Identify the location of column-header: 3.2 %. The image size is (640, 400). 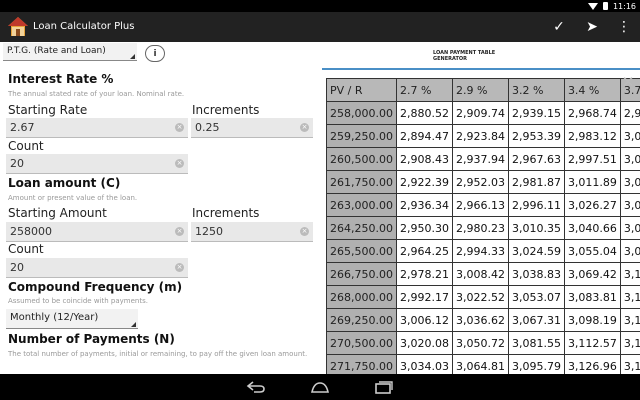
(536, 90).